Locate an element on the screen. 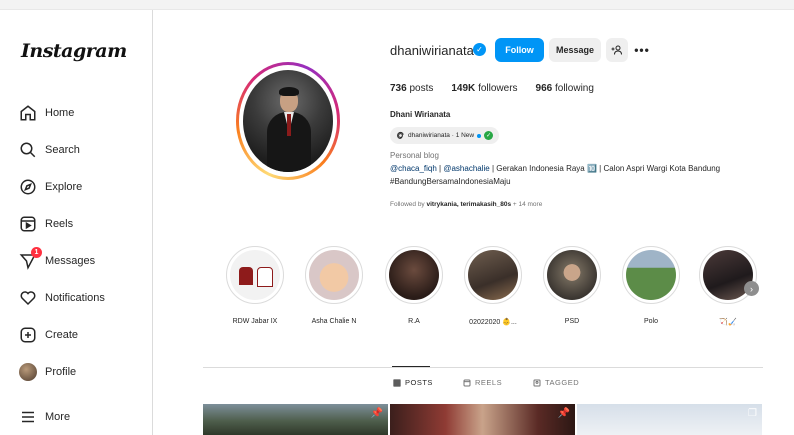 Image resolution: width=794 pixels, height=435 pixels. profile-photo is located at coordinates (288, 121).